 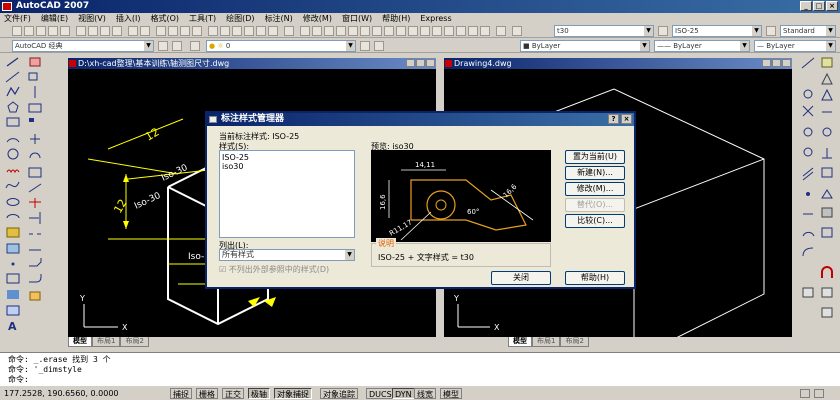 What do you see at coordinates (12, 326) in the screenshot?
I see `multiline-text-icon: A` at bounding box center [12, 326].